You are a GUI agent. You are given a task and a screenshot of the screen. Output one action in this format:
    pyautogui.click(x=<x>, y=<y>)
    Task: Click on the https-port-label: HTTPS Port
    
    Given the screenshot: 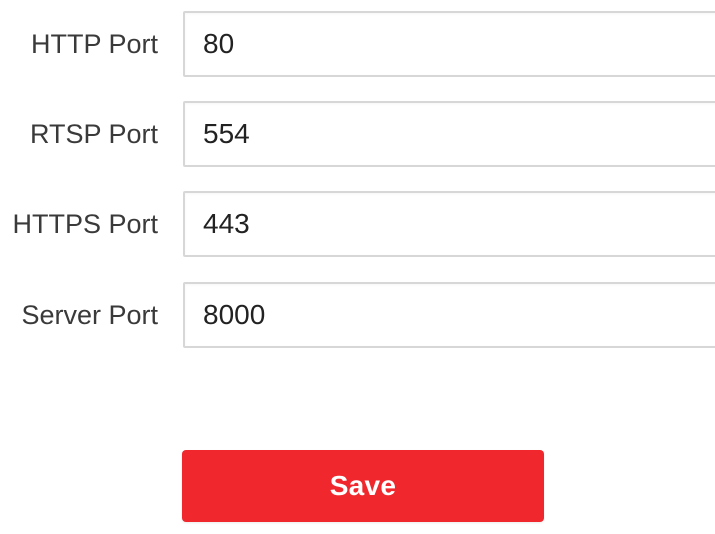 What is the action you would take?
    pyautogui.click(x=85, y=224)
    